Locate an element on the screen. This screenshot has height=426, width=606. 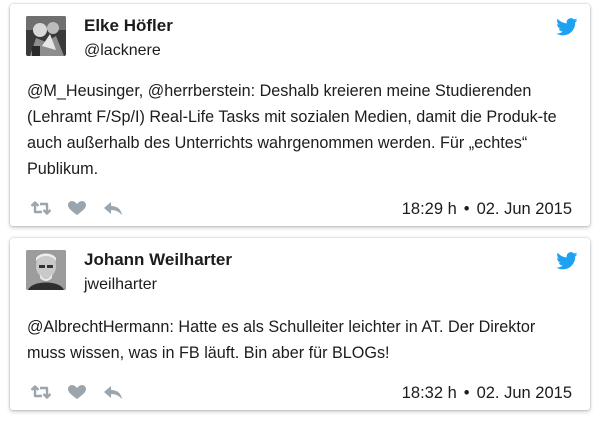
tweet-timestamp: 18:32 h • 02. Jun 2015 is located at coordinates (487, 393).